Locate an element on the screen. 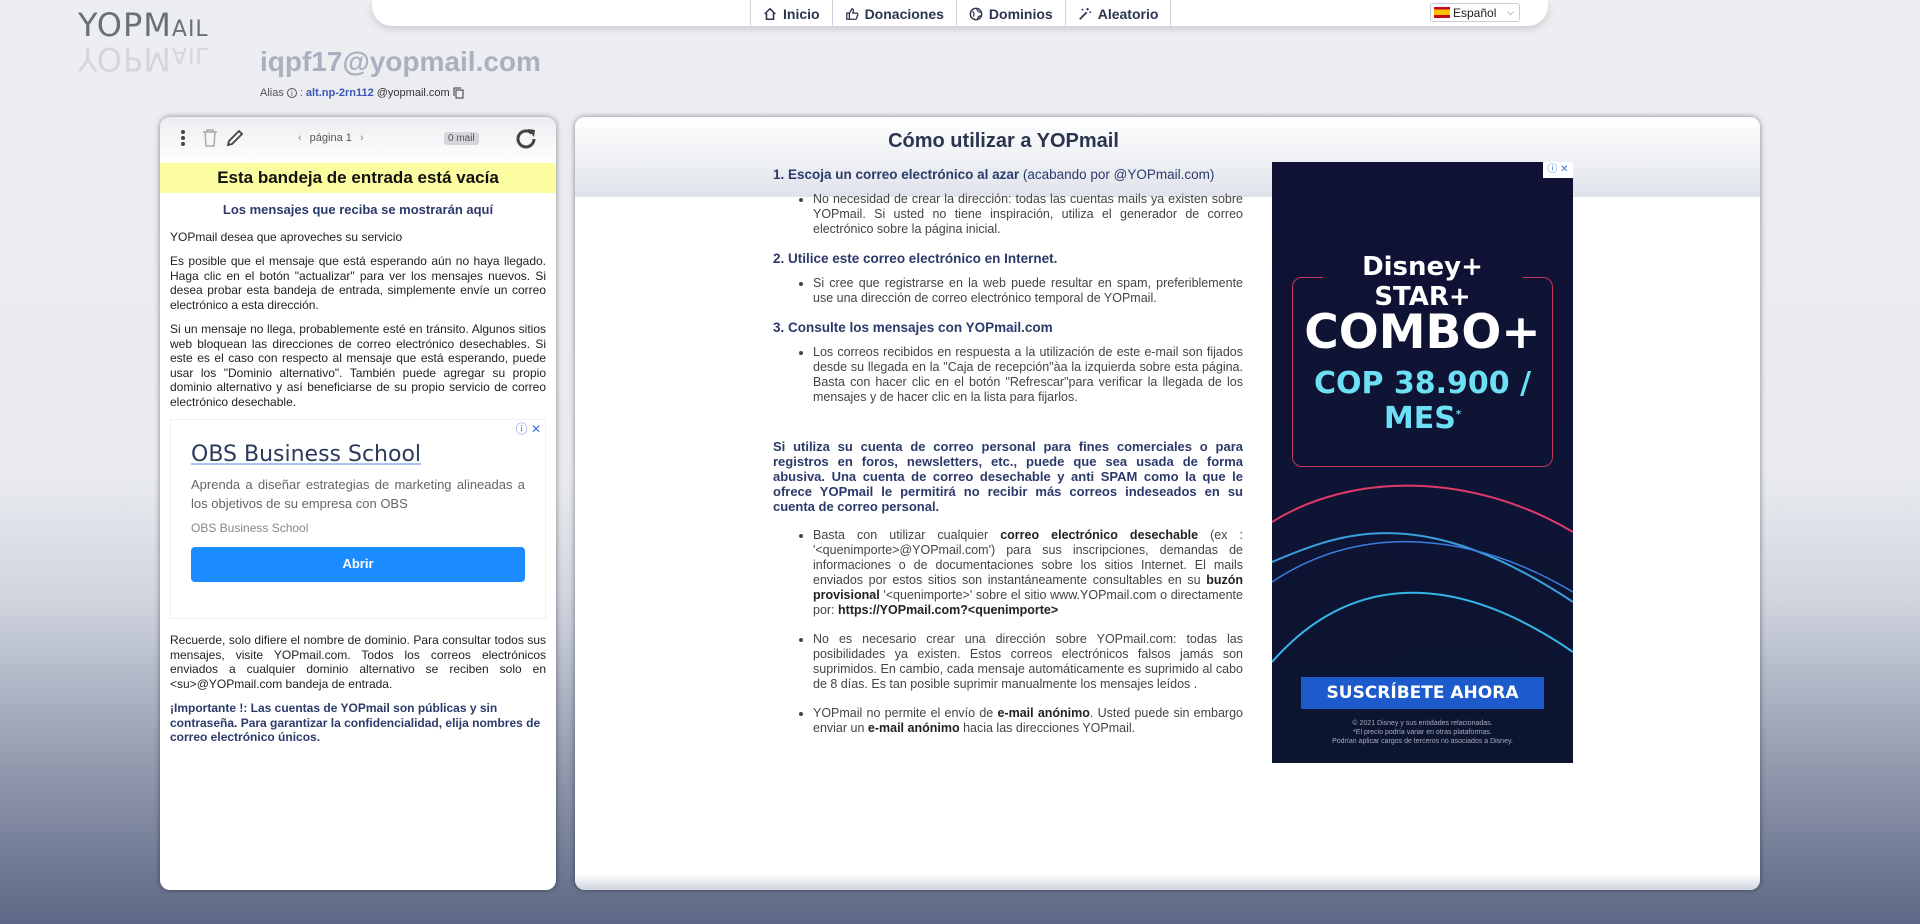  mailbox-address: iqpf17@yopmail.com is located at coordinates (400, 61).